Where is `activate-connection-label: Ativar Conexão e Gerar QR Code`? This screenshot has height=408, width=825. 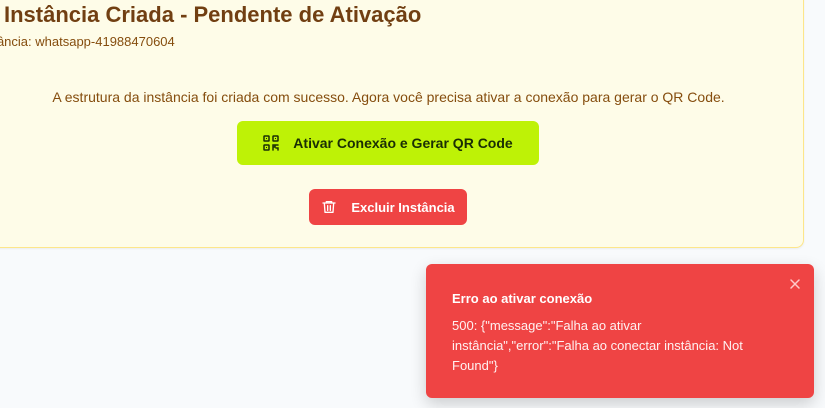 activate-connection-label: Ativar Conexão e Gerar QR Code is located at coordinates (403, 143).